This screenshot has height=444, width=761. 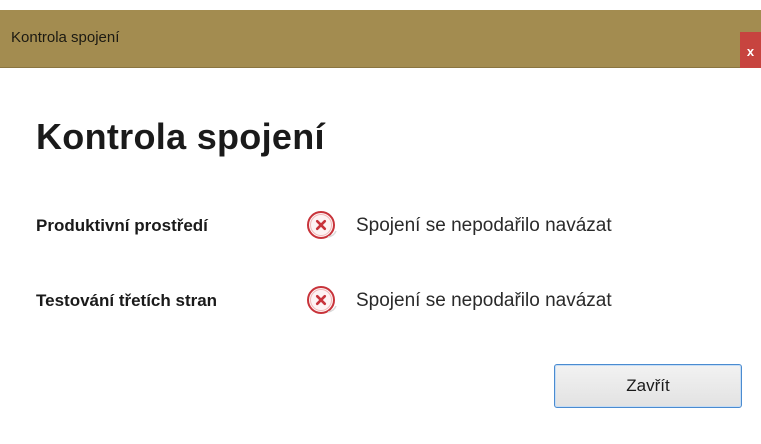 I want to click on close-window-button: x, so click(x=750, y=52).